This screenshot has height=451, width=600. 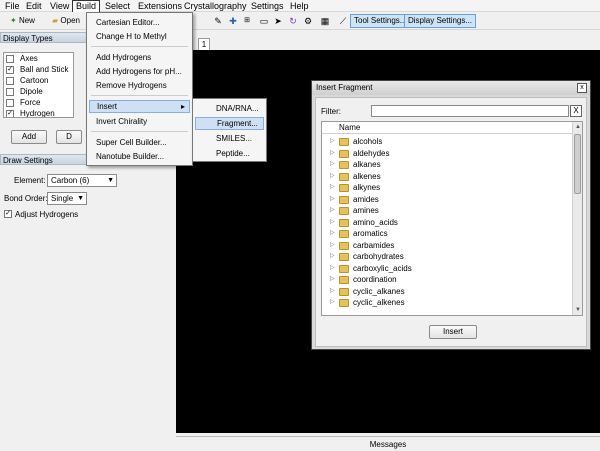 I want to click on menu-item-remove-hydrogens: Remove Hydrogens, so click(x=139, y=85).